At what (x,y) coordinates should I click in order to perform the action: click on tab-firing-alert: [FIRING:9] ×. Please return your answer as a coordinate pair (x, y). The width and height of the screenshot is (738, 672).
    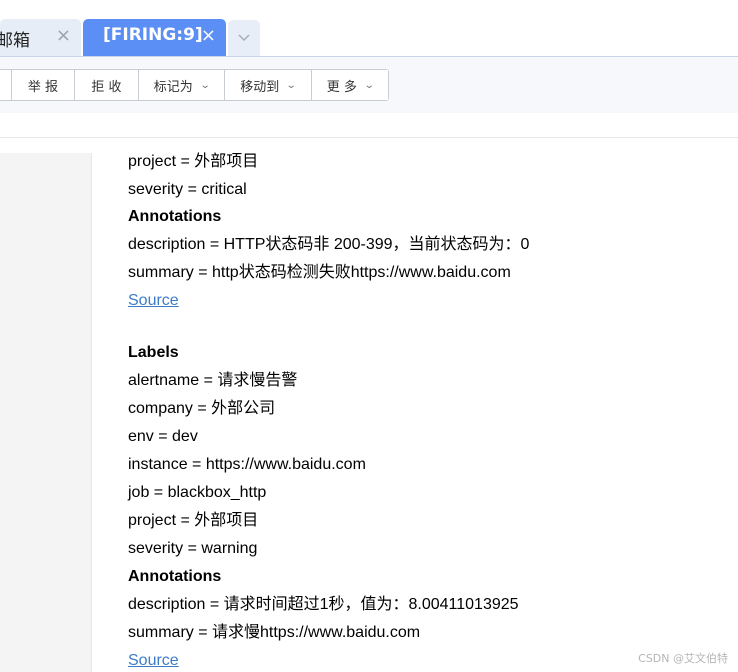
    Looking at the image, I should click on (154, 37).